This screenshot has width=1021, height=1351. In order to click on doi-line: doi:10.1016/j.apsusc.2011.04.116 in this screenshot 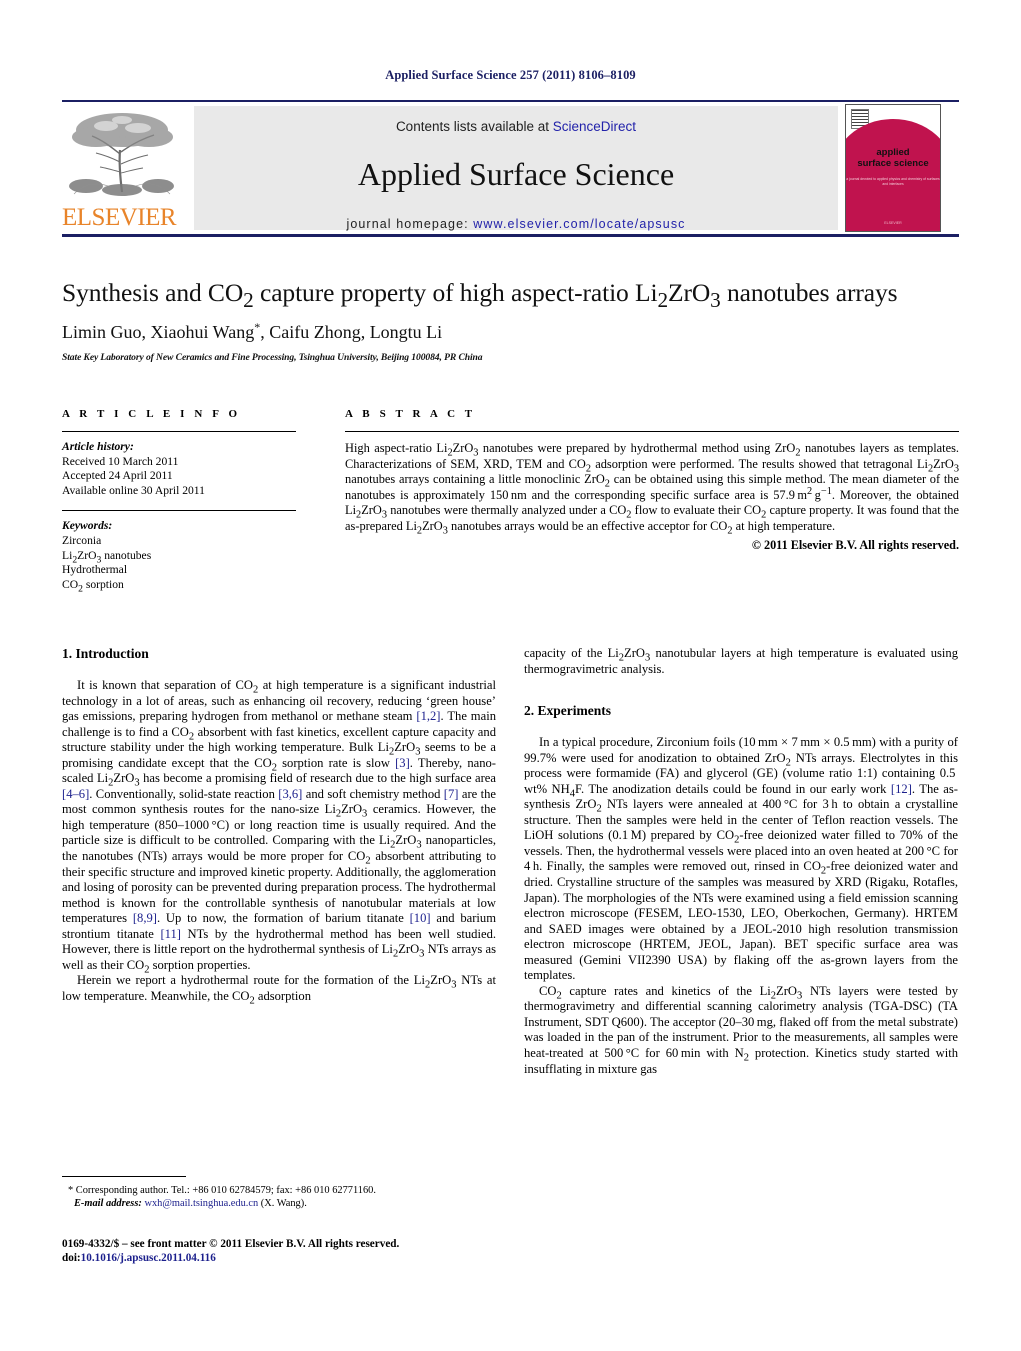, I will do `click(312, 1258)`.